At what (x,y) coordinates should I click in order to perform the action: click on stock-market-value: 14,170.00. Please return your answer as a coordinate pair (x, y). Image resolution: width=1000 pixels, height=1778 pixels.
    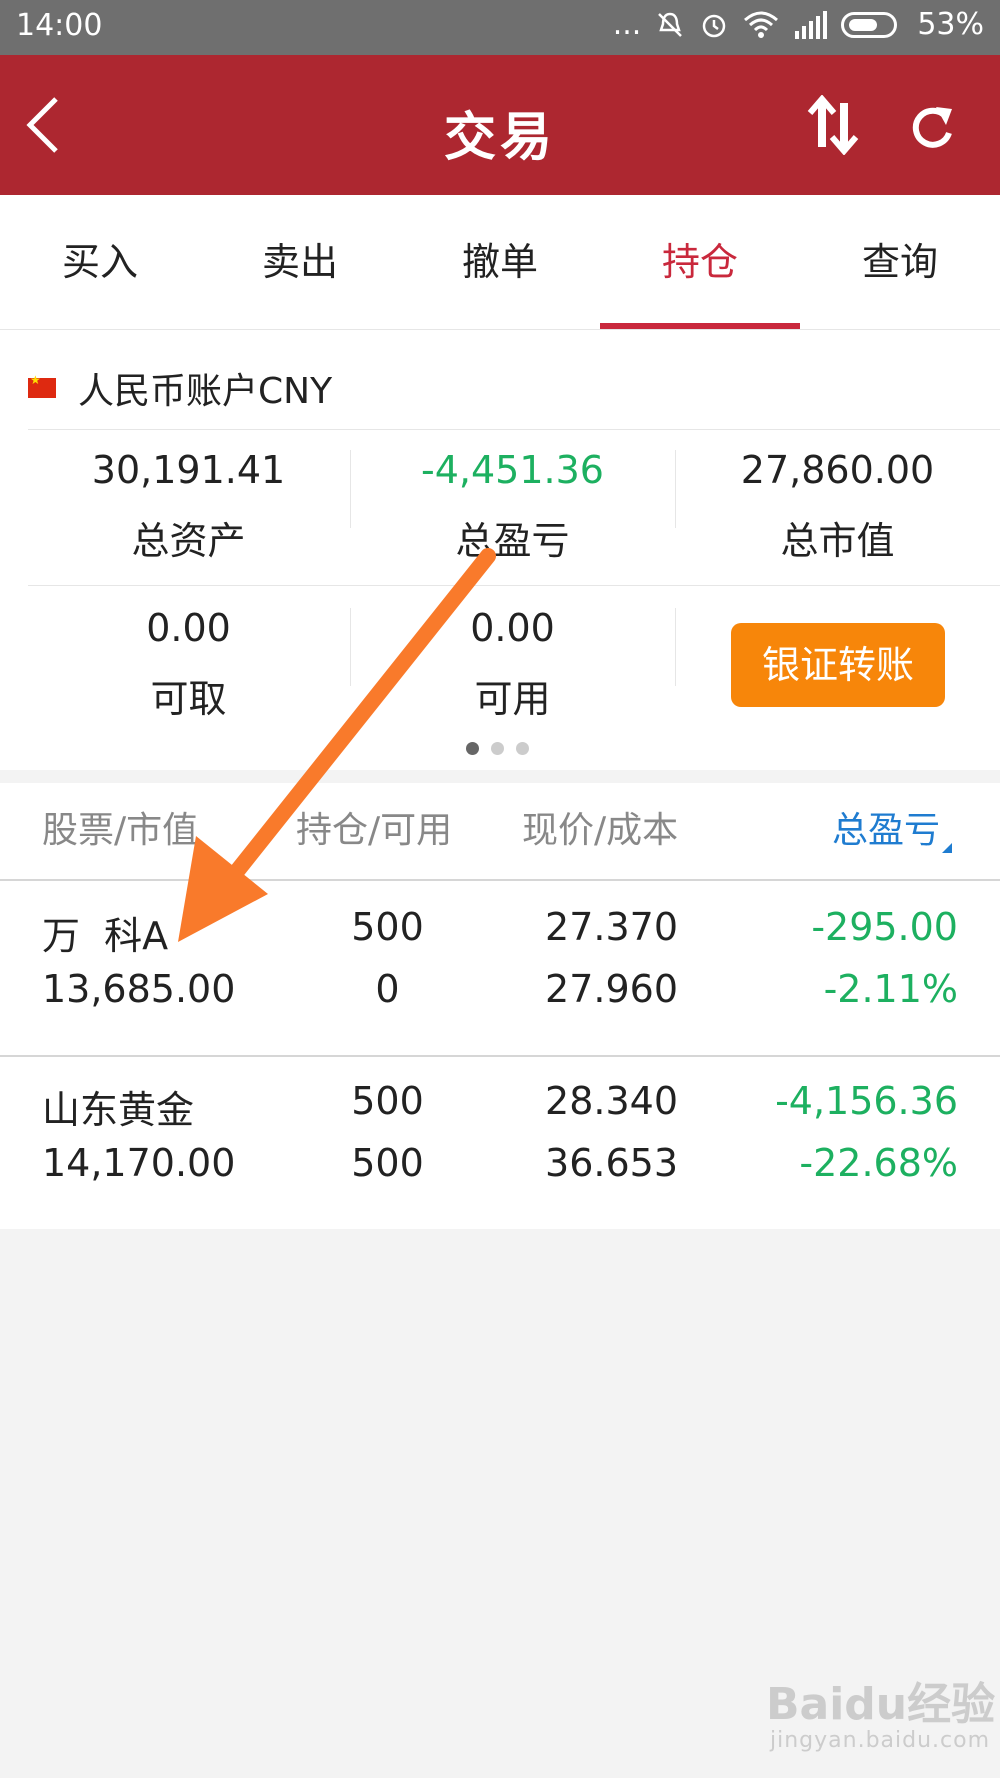
    Looking at the image, I should click on (139, 1163).